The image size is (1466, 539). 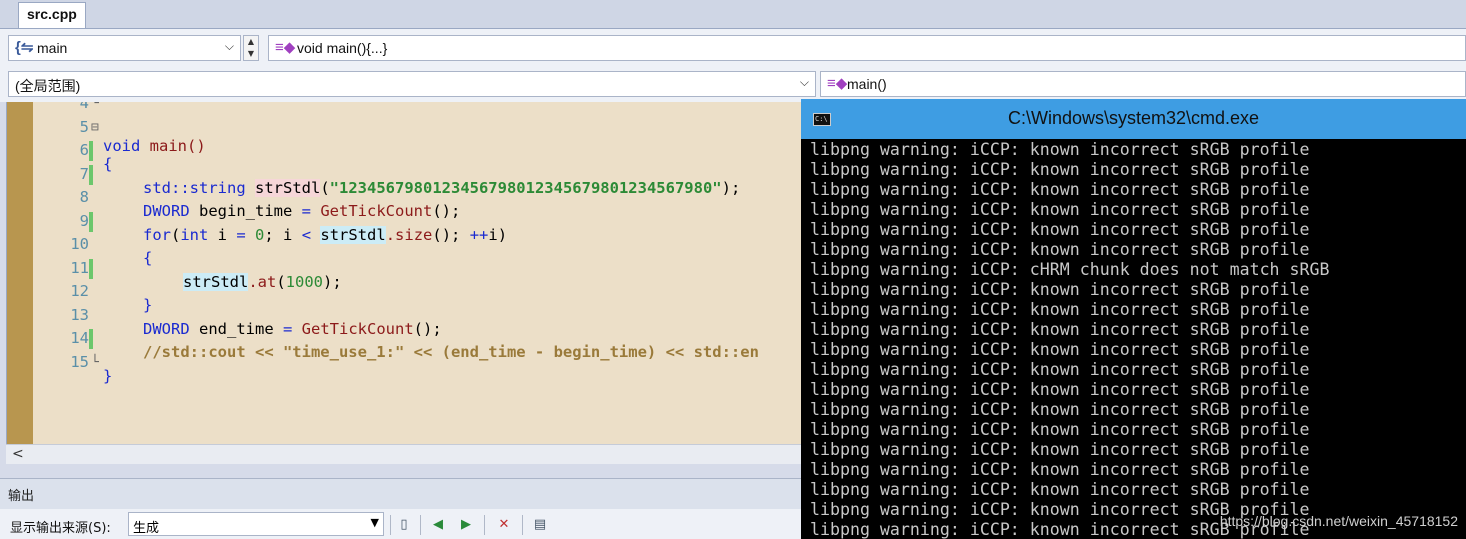 I want to click on tab-src-cpp: src.cpp, so click(x=52, y=15).